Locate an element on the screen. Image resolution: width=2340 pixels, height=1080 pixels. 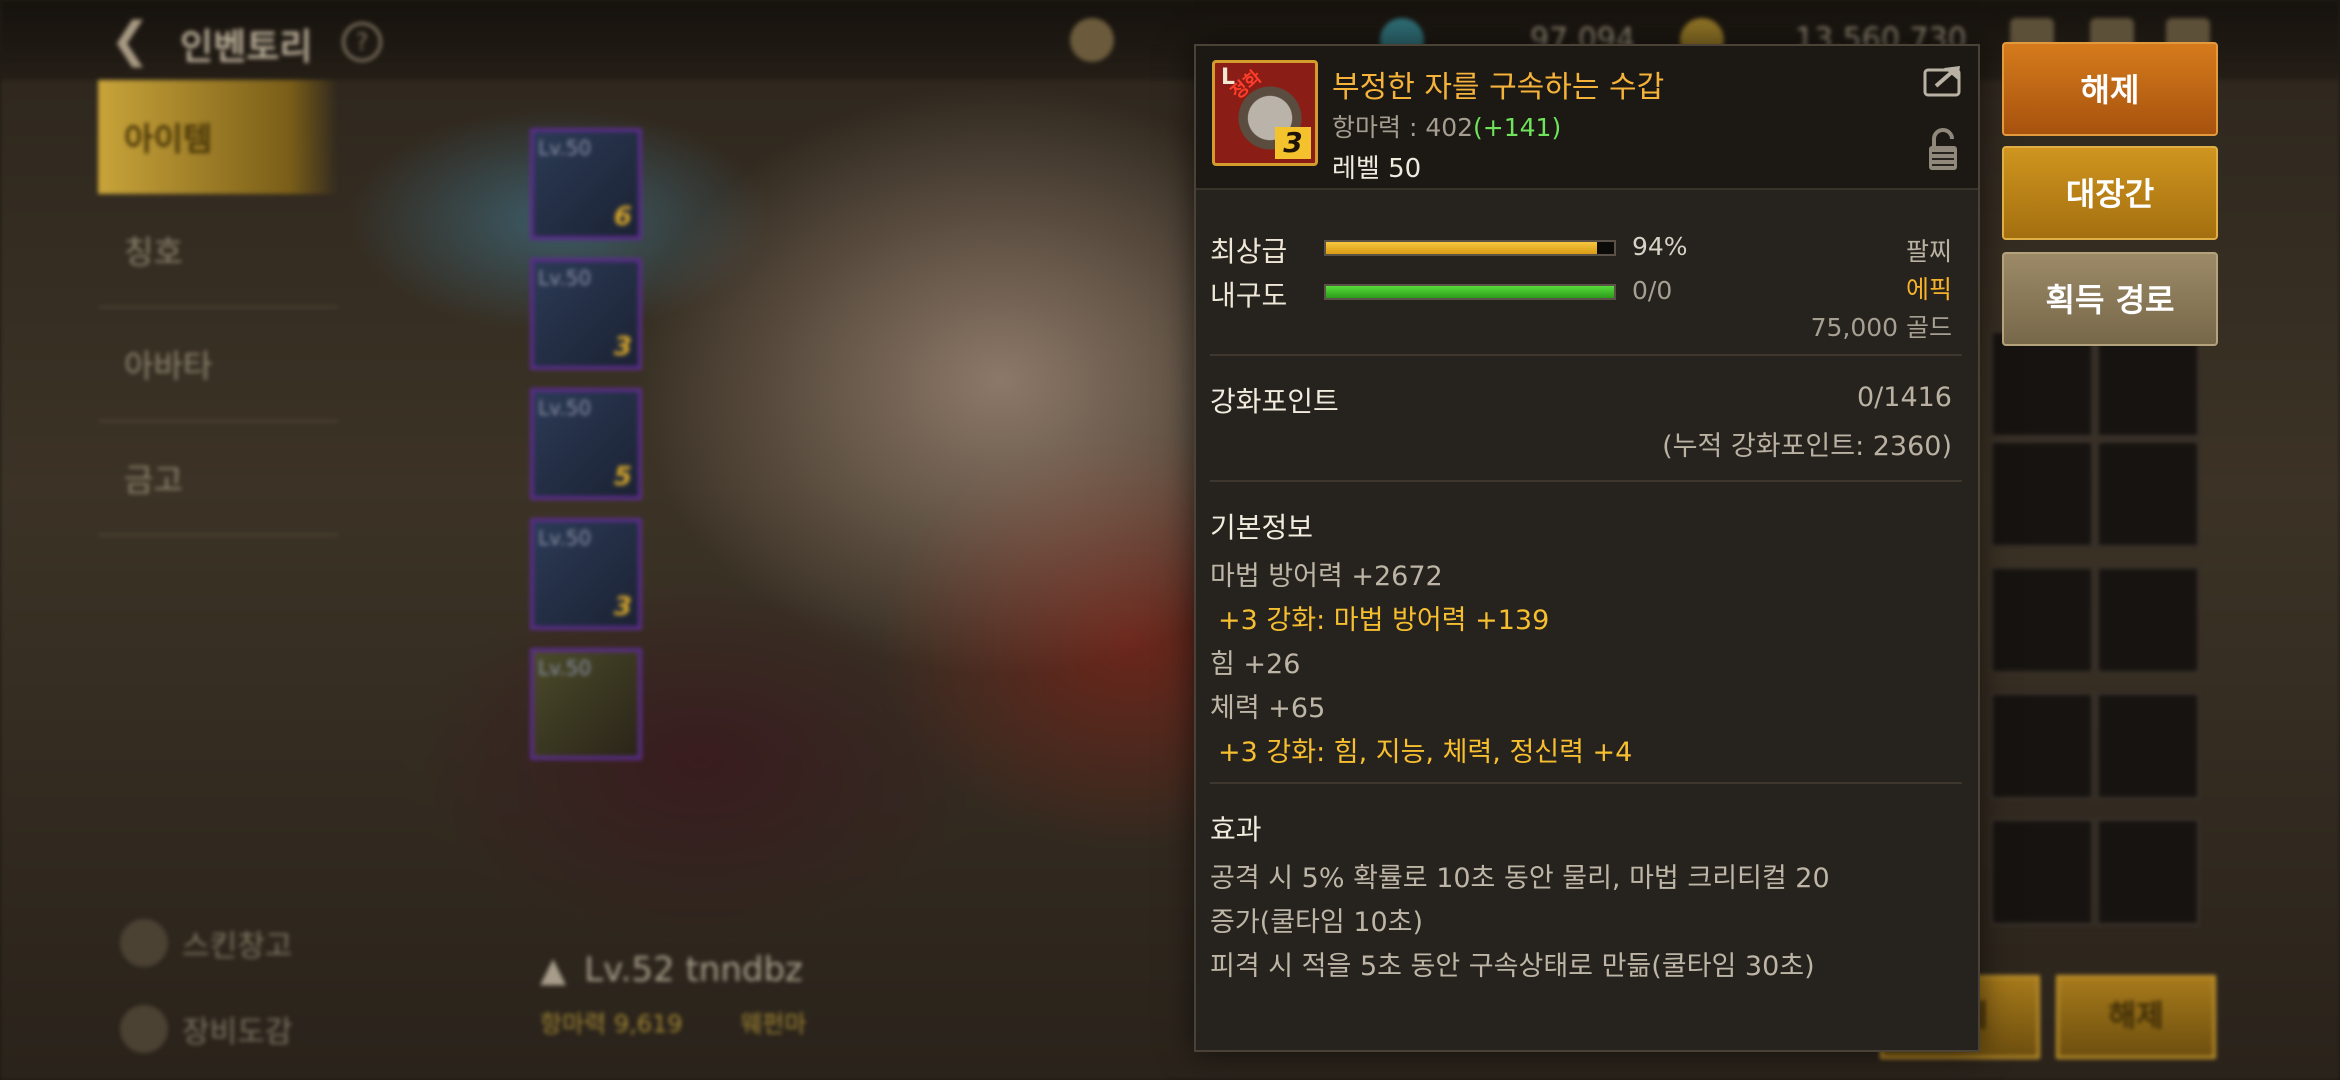
help-icon: ? is located at coordinates (362, 42).